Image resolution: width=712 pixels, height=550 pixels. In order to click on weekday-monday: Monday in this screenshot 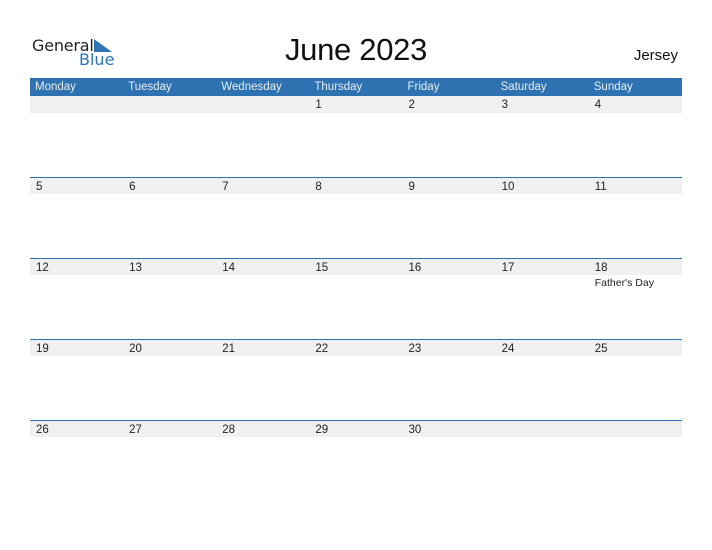, I will do `click(55, 87)`.